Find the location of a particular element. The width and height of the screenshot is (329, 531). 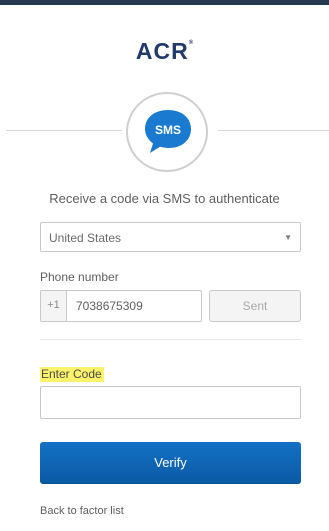

send-code-button: Sent is located at coordinates (255, 306).